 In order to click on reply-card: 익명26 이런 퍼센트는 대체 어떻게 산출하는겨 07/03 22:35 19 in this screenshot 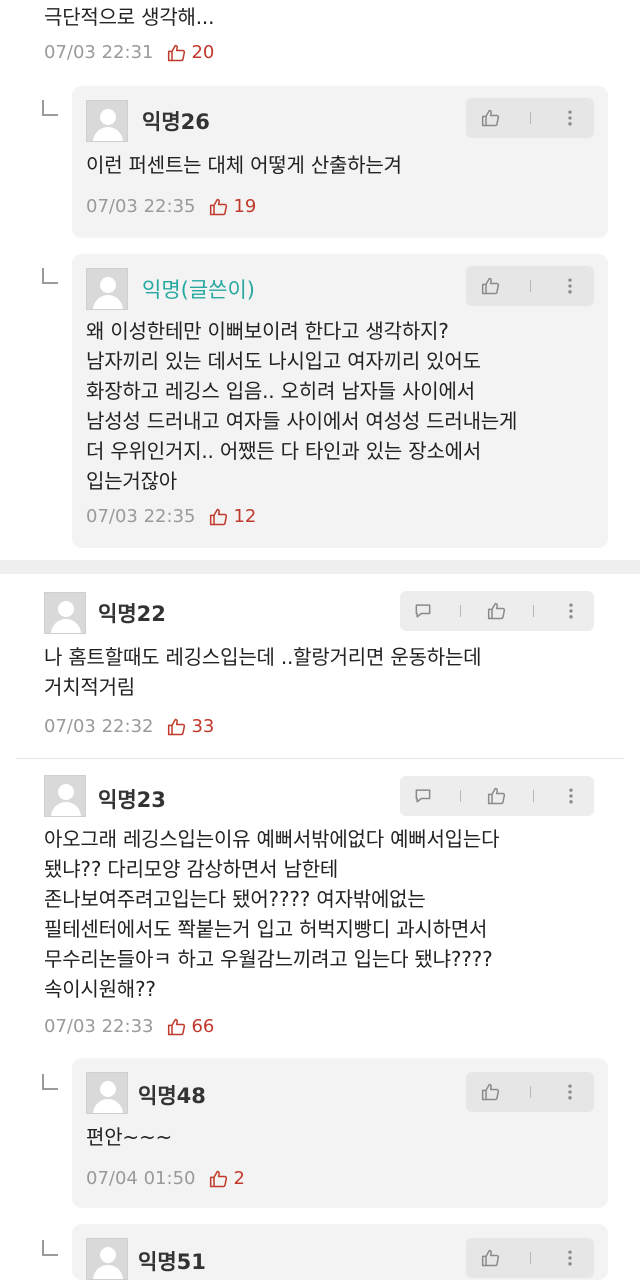, I will do `click(340, 162)`.